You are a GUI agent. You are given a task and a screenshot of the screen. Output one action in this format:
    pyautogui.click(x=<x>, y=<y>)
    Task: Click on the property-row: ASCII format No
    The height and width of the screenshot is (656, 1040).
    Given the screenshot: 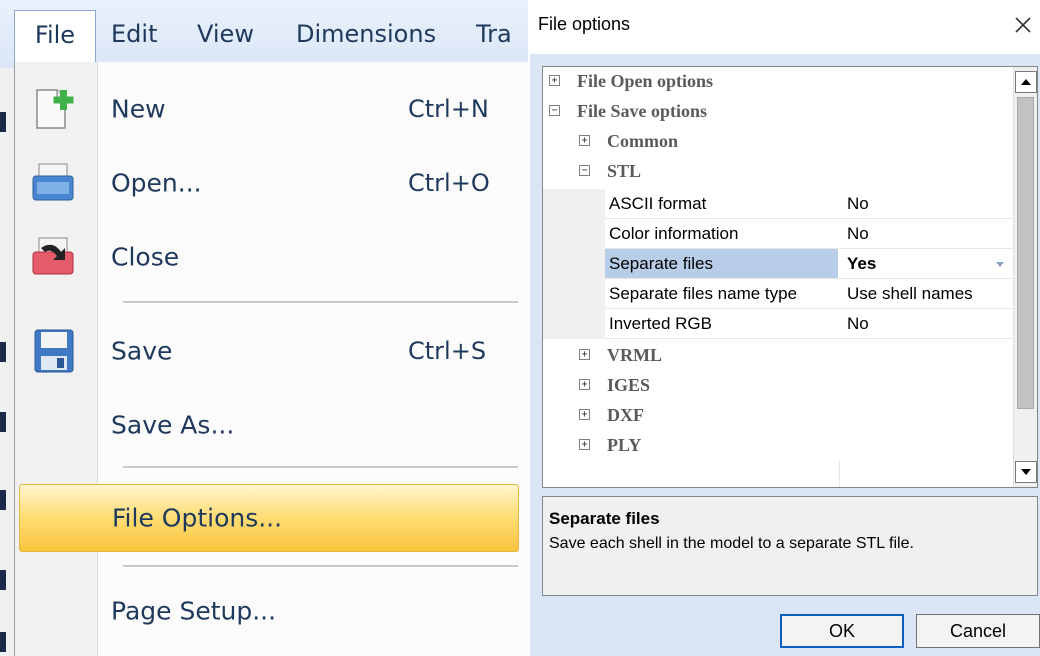 What is the action you would take?
    pyautogui.click(x=778, y=204)
    